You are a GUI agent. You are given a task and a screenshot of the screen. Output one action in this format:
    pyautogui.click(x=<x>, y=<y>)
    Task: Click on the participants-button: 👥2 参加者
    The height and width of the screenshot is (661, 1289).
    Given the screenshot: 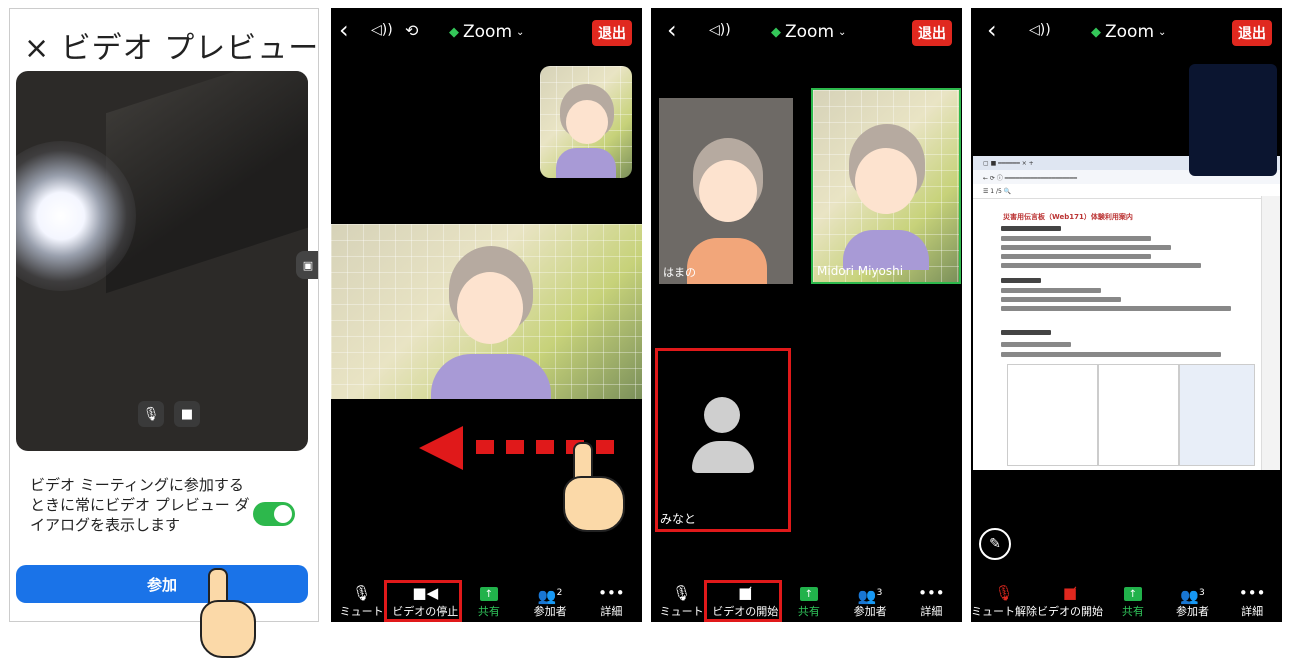 What is the action you would take?
    pyautogui.click(x=550, y=602)
    